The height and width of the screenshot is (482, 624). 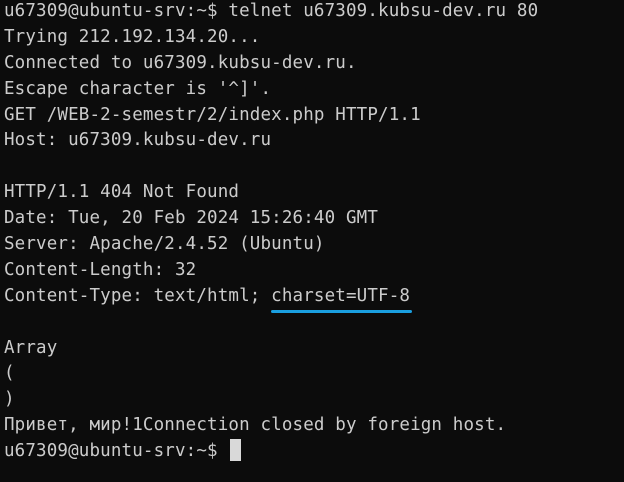 I want to click on terminal-prompt-line: u67309@ubuntu-srv:~$, so click(x=314, y=452).